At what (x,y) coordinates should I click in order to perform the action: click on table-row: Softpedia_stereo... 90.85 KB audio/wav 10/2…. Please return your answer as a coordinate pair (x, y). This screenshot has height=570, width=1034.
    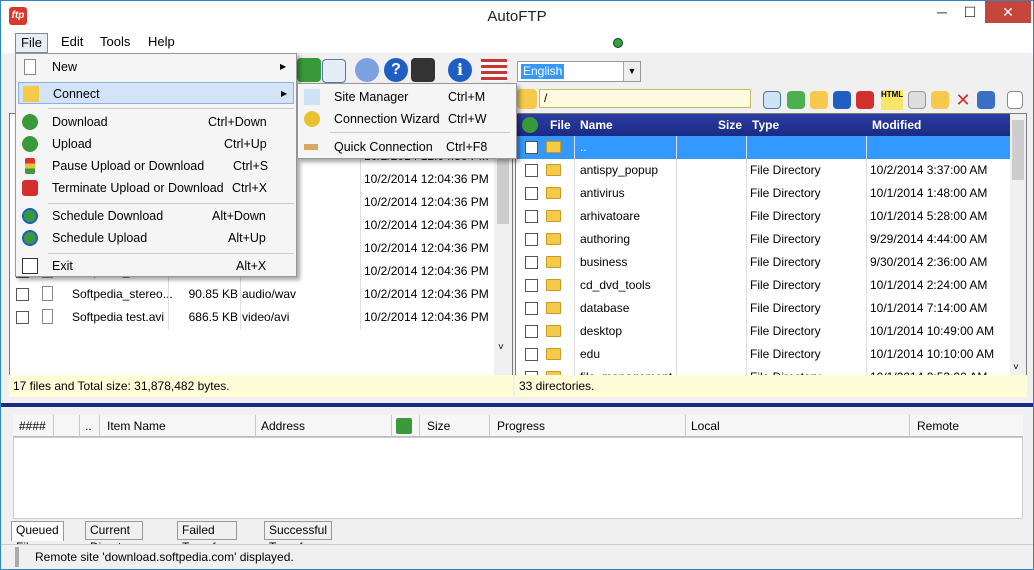
    Looking at the image, I should click on (252, 294).